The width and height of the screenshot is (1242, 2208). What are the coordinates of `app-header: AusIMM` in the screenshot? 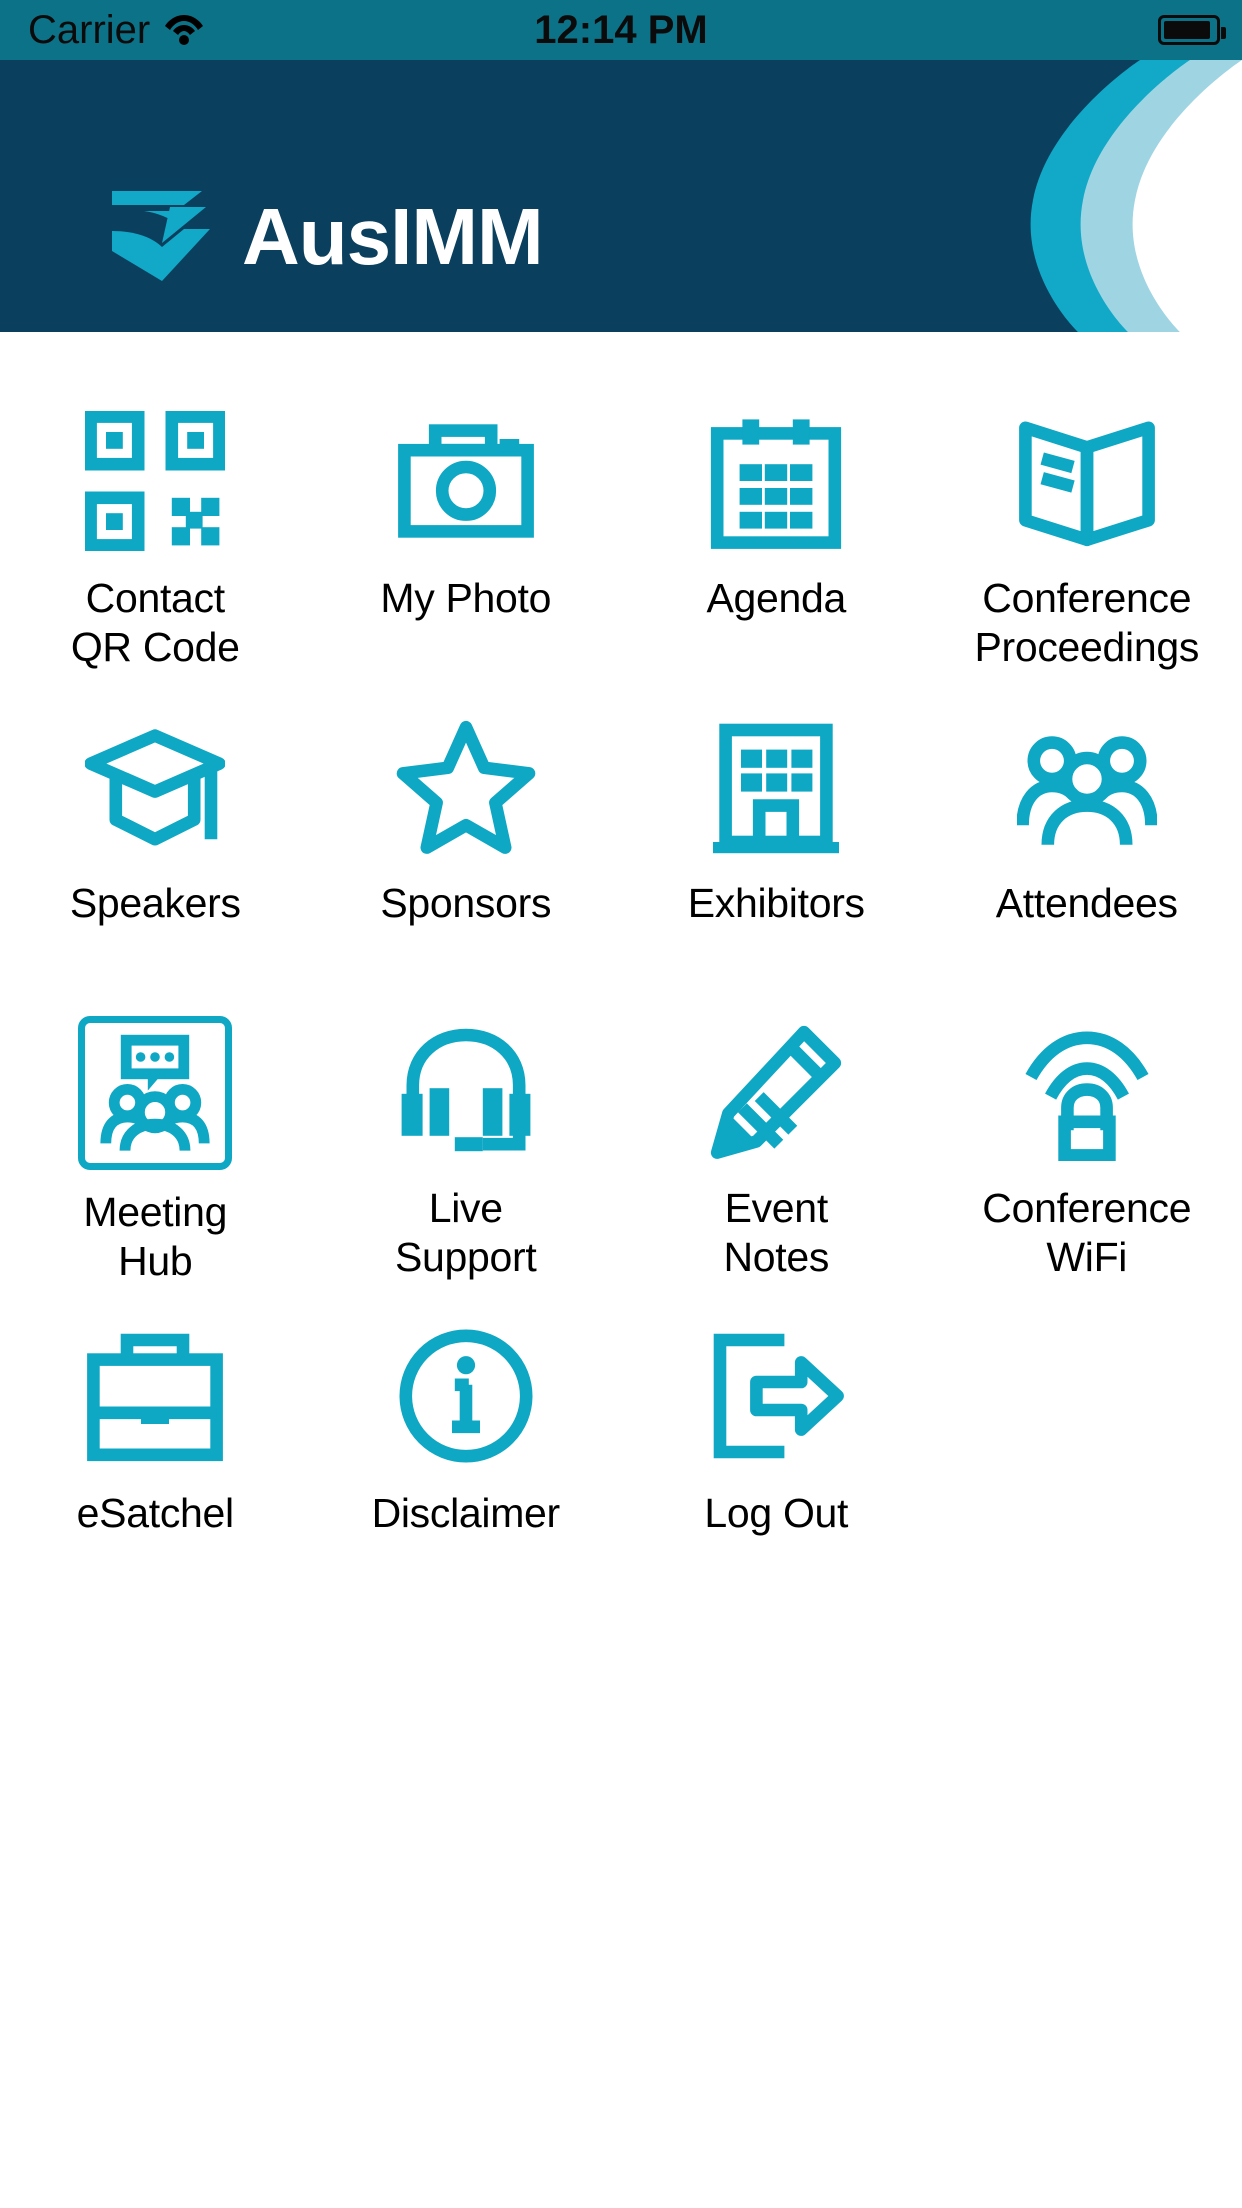 It's located at (621, 196).